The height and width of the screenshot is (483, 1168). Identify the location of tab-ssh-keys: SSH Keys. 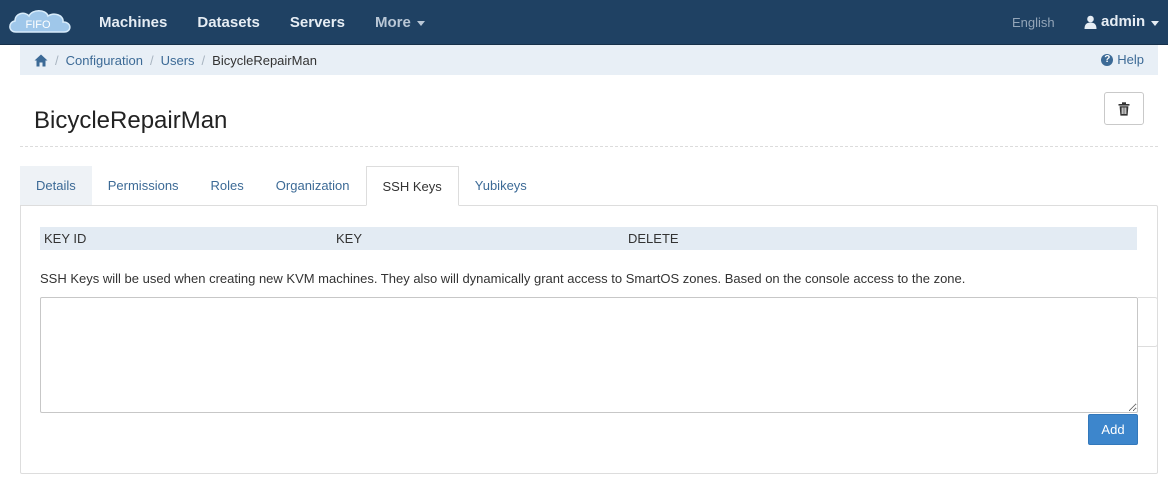
(412, 186).